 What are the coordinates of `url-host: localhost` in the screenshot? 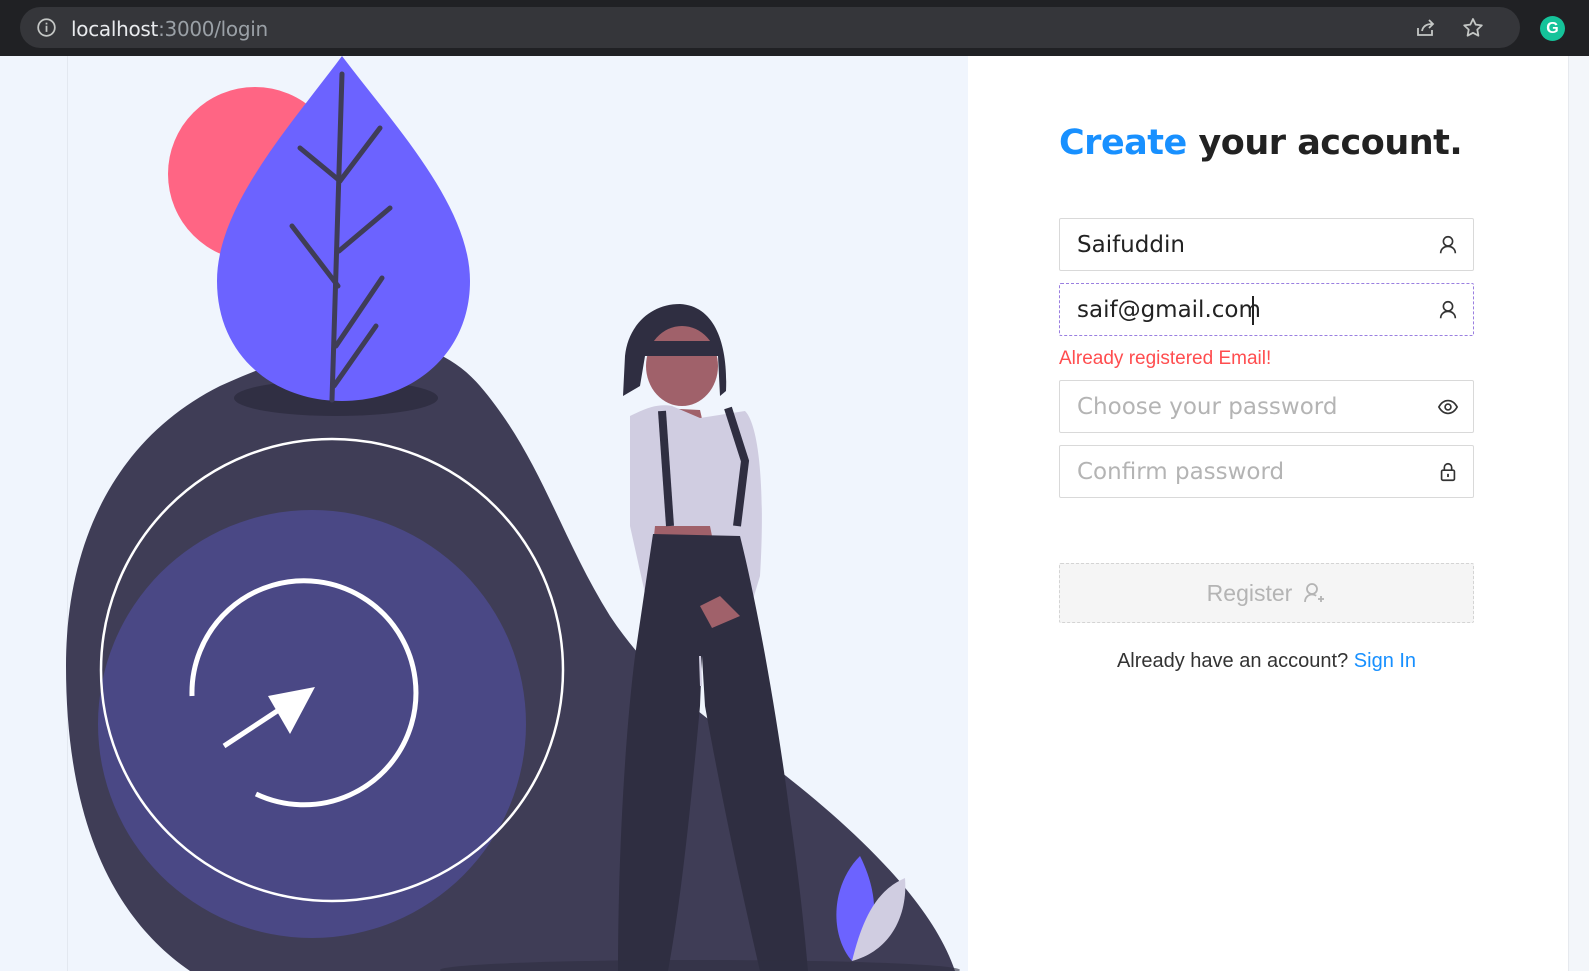 It's located at (115, 29).